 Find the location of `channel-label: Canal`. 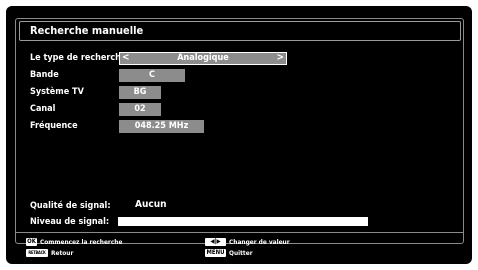

channel-label: Canal is located at coordinates (43, 109).